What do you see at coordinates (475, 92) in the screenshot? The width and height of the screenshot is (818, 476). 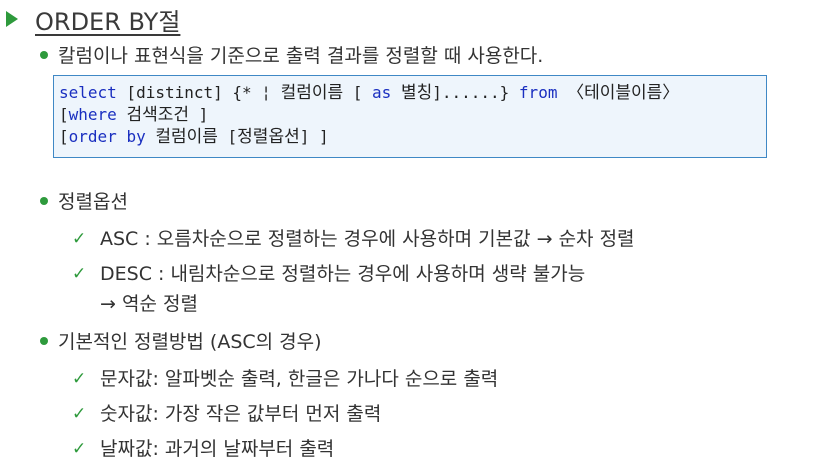 I see `code-text: ]......}` at bounding box center [475, 92].